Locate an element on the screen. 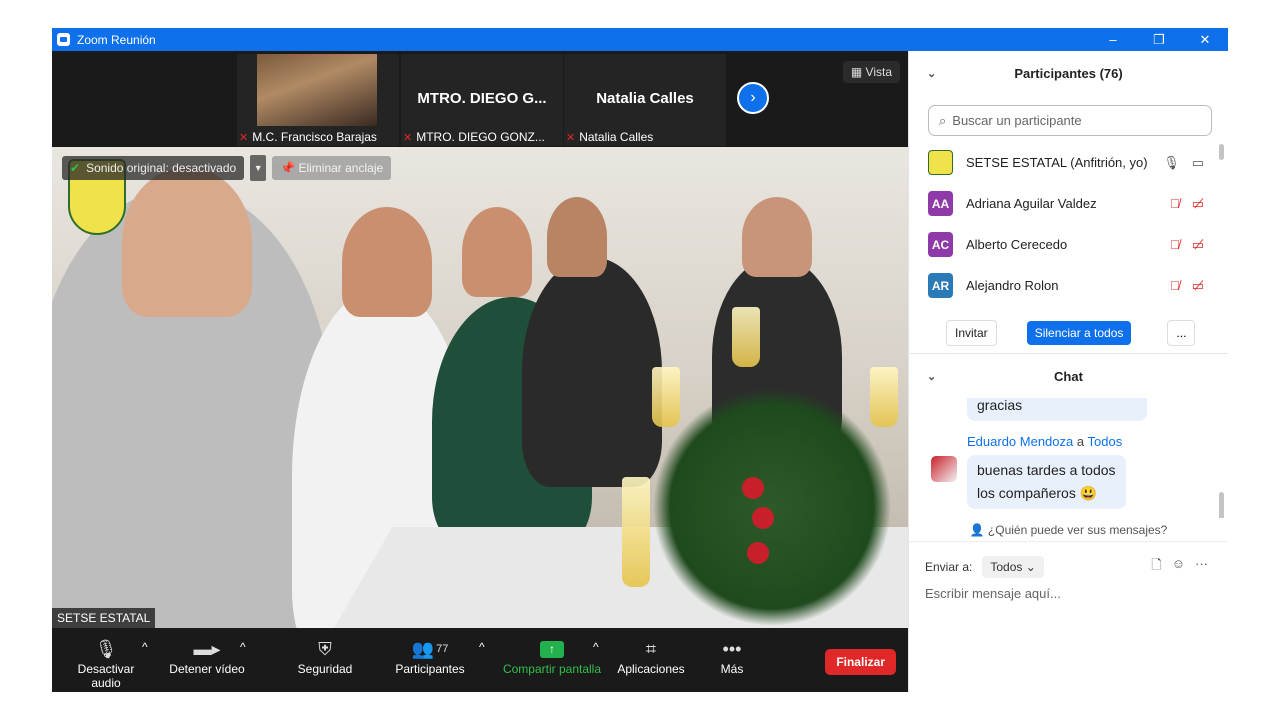  share-arrow-icon: ↑ is located at coordinates (552, 649).